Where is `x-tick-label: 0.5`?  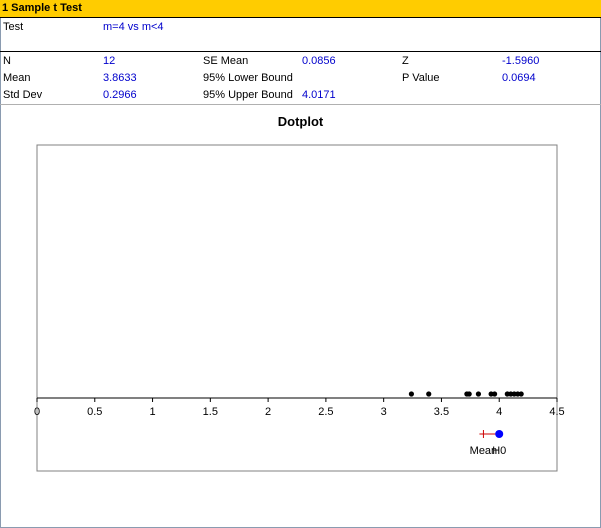 x-tick-label: 0.5 is located at coordinates (94, 412).